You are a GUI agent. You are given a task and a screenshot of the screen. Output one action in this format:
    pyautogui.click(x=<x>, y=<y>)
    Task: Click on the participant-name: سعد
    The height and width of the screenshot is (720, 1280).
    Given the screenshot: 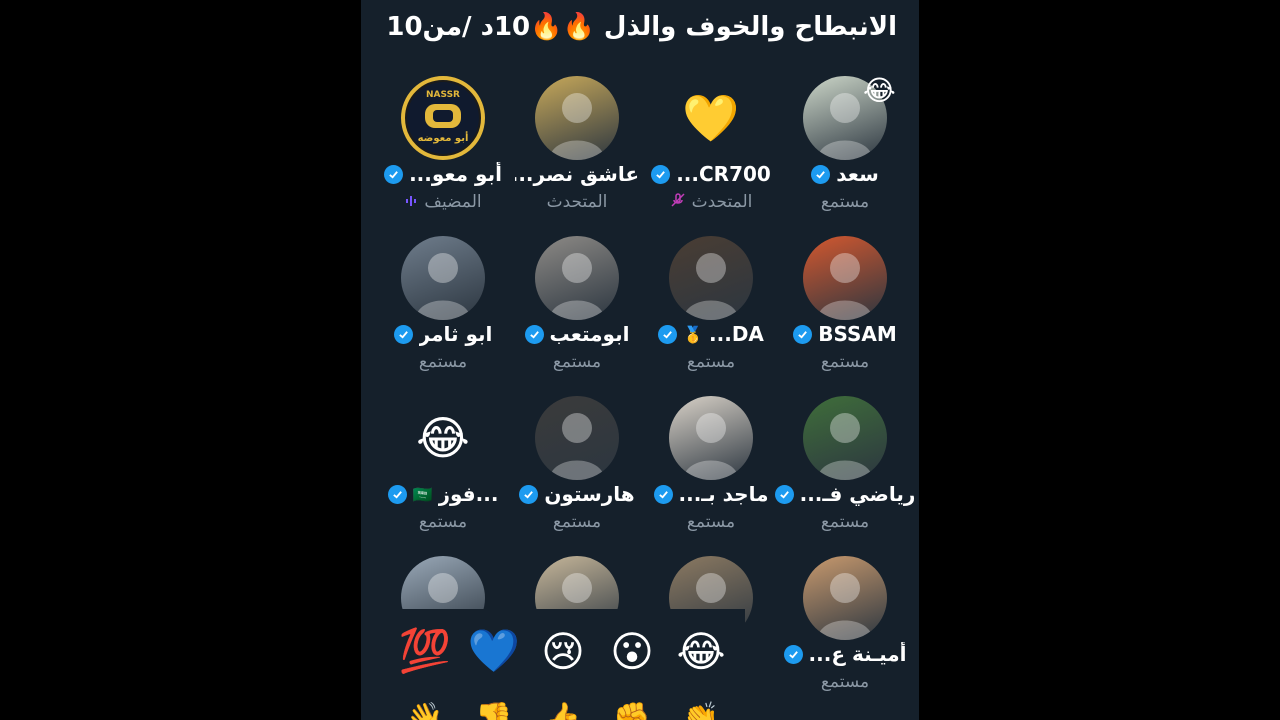 What is the action you would take?
    pyautogui.click(x=857, y=174)
    